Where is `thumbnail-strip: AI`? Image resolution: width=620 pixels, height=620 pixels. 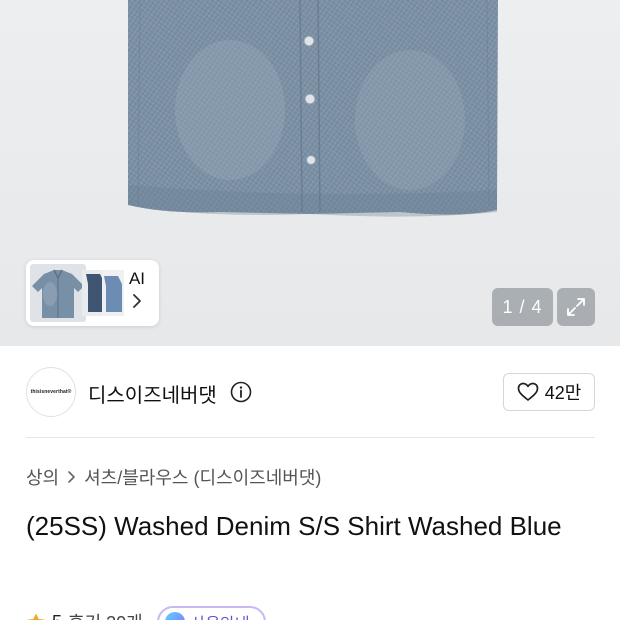
thumbnail-strip: AI is located at coordinates (92, 293).